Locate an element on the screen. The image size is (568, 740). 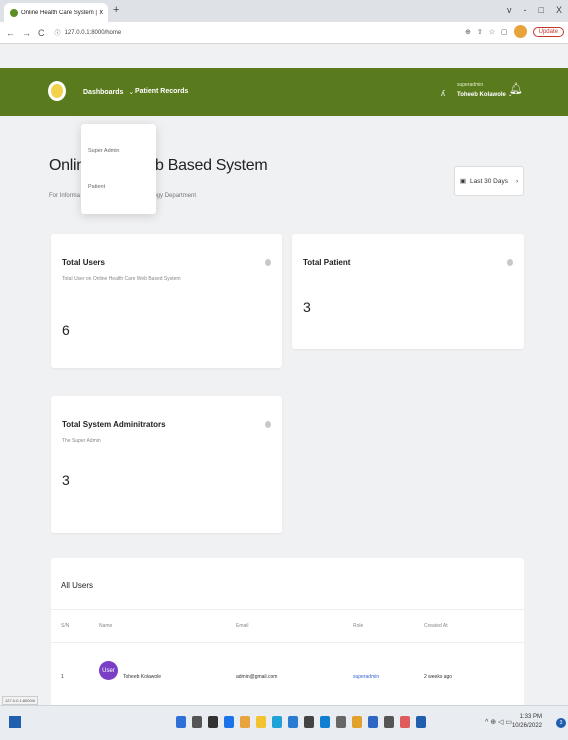
column-header-name: Name is located at coordinates (106, 626).